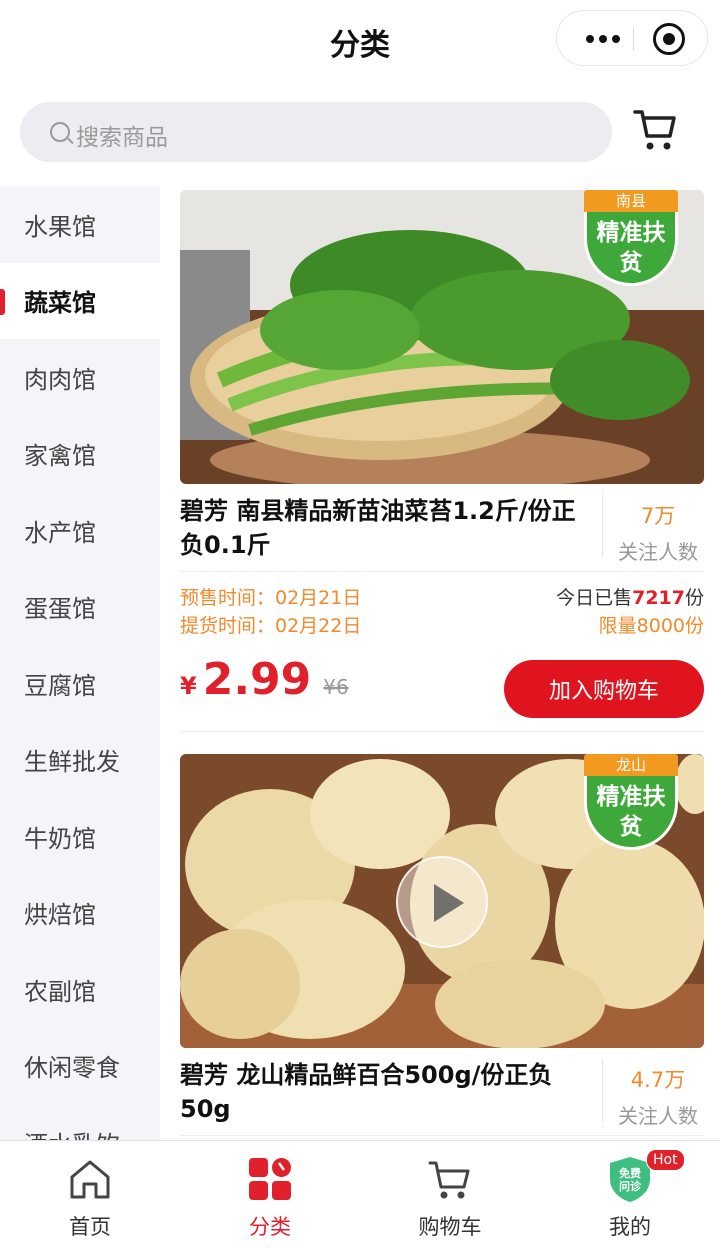 This screenshot has width=720, height=1248. What do you see at coordinates (80, 300) in the screenshot?
I see `sidebar-item-vegetable: 蔬菜馆` at bounding box center [80, 300].